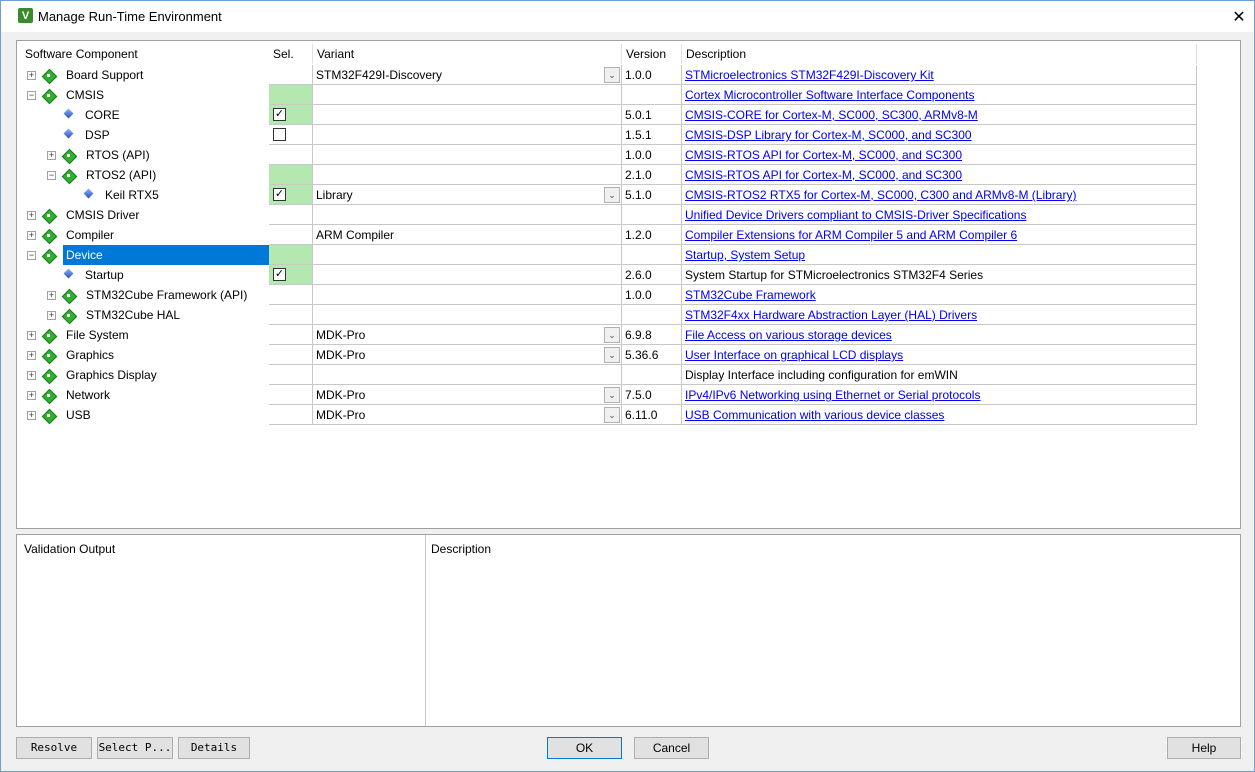  I want to click on description-link: STM32Cube Framework, so click(750, 295).